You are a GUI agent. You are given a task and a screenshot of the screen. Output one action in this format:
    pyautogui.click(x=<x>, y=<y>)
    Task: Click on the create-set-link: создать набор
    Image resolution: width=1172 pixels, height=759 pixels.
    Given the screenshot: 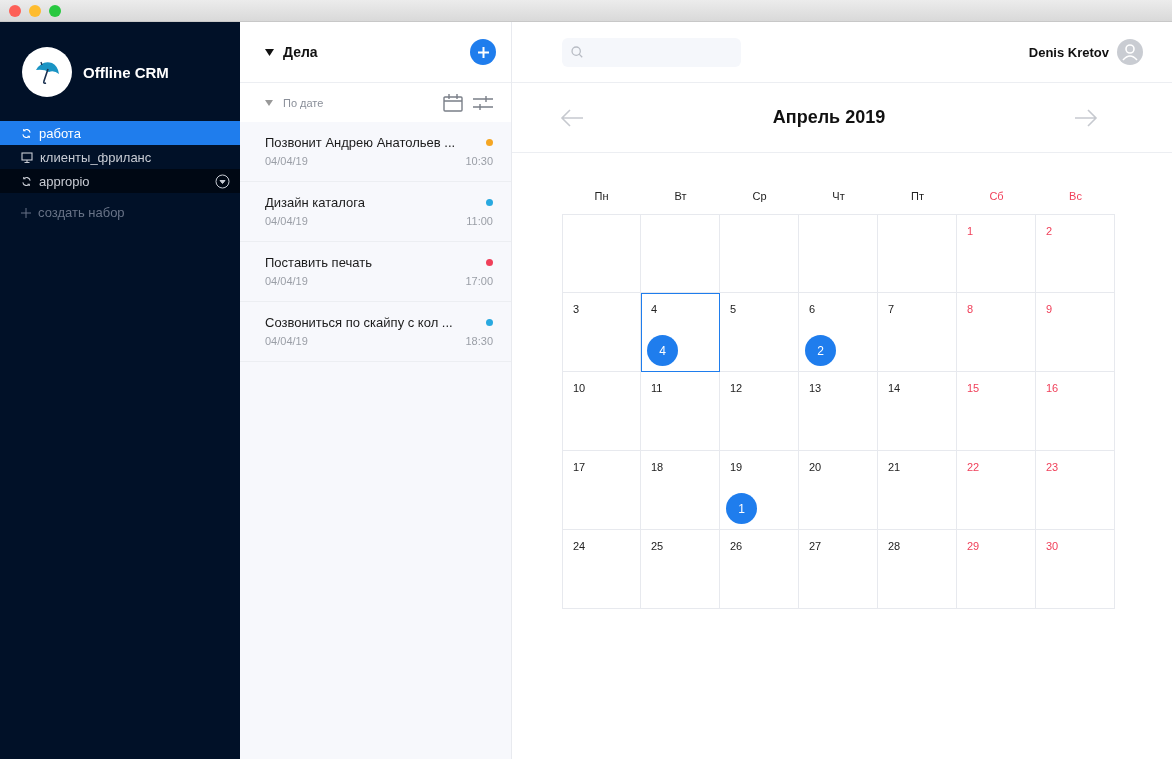 What is the action you would take?
    pyautogui.click(x=120, y=212)
    